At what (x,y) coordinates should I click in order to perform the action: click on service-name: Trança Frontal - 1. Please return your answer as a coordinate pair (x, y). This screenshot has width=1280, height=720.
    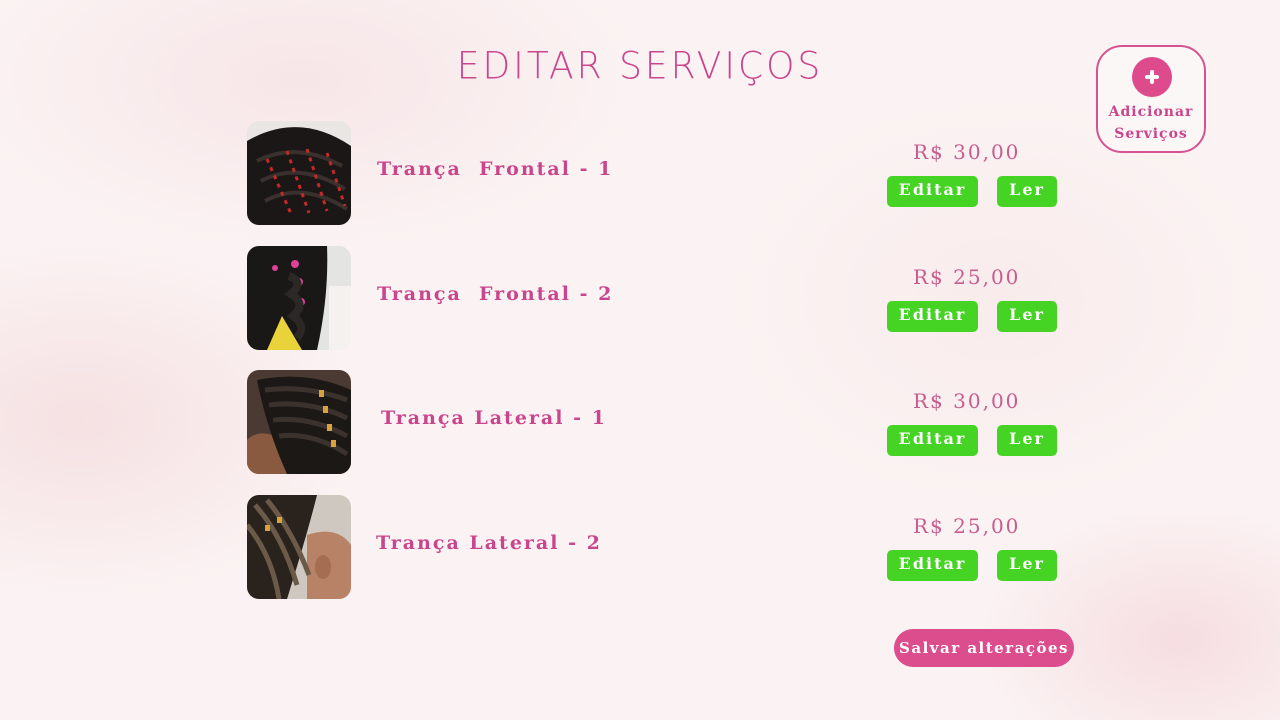
    Looking at the image, I should click on (495, 169).